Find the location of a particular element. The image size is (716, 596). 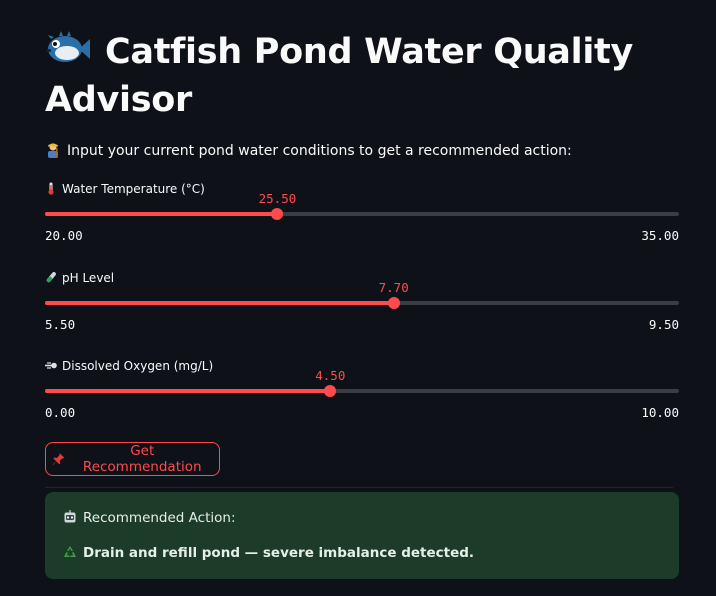

slider-min: 20.00 is located at coordinates (64, 235).